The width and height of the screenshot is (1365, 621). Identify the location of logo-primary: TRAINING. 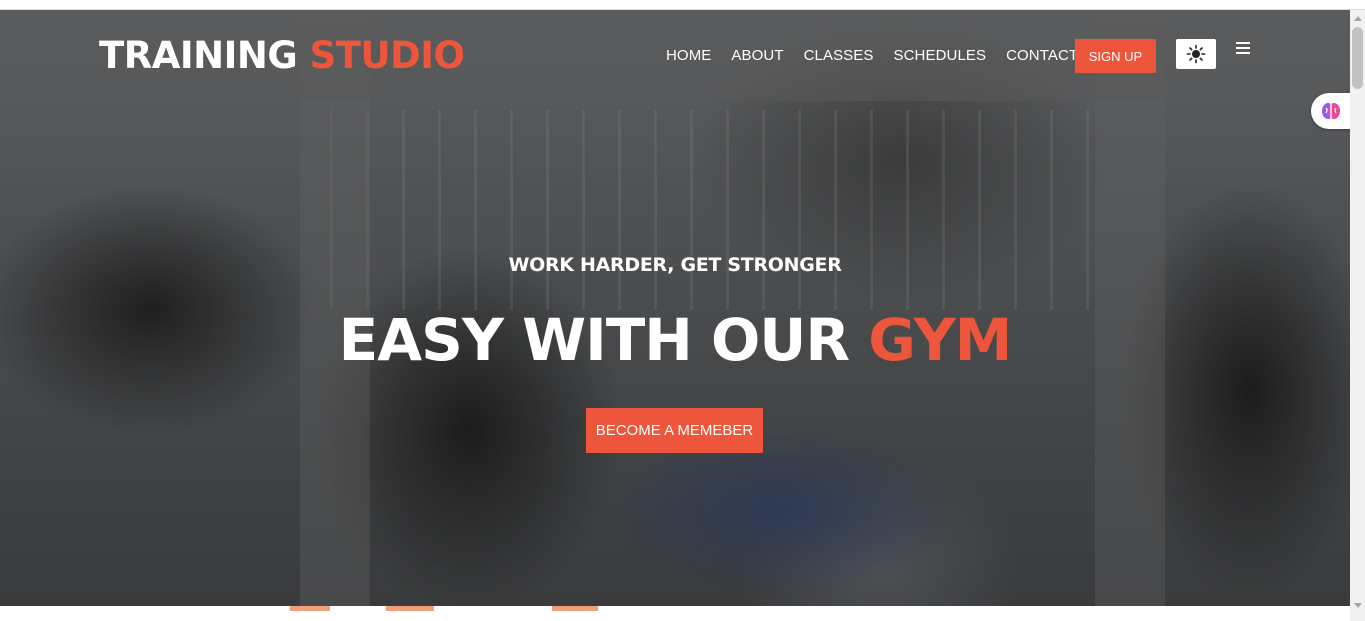
(198, 55).